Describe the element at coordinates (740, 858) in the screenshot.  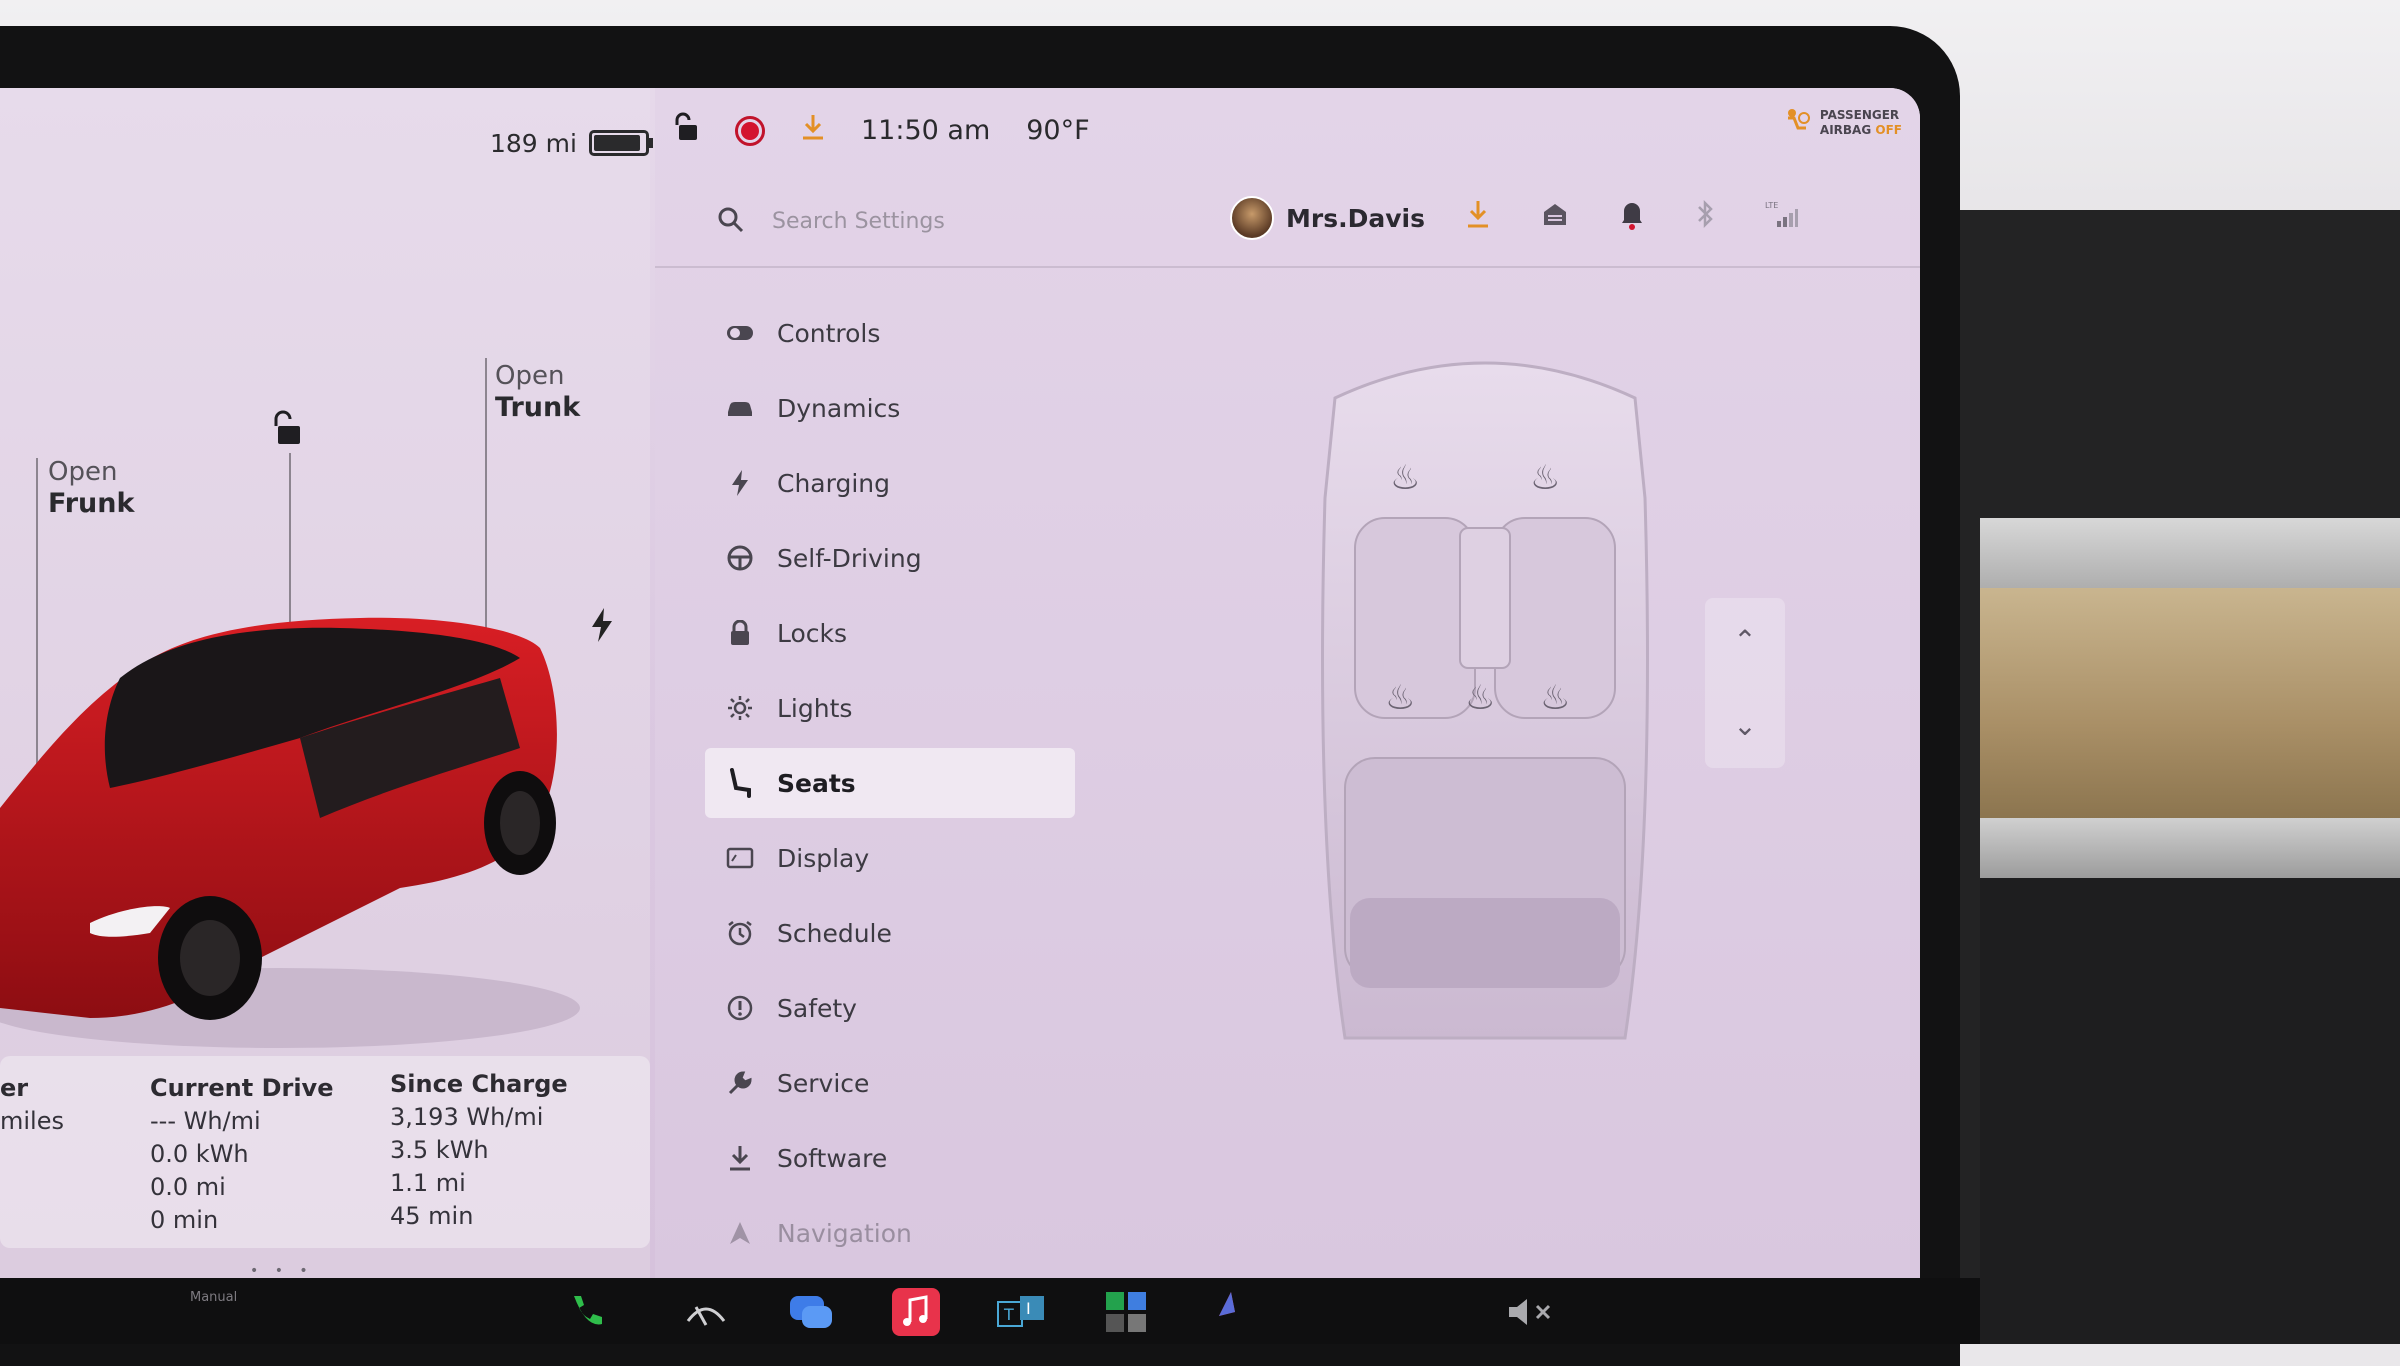
I see `display-icon` at that location.